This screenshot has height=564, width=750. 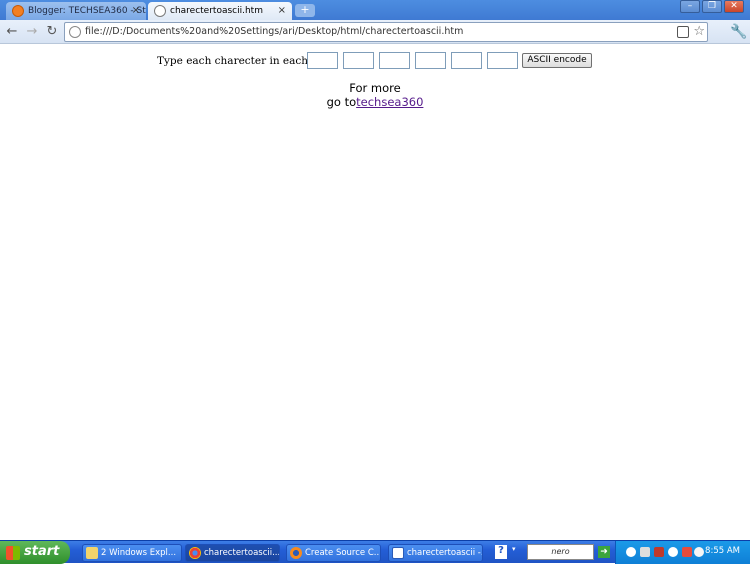 What do you see at coordinates (12, 32) in the screenshot?
I see `back-button: ←` at bounding box center [12, 32].